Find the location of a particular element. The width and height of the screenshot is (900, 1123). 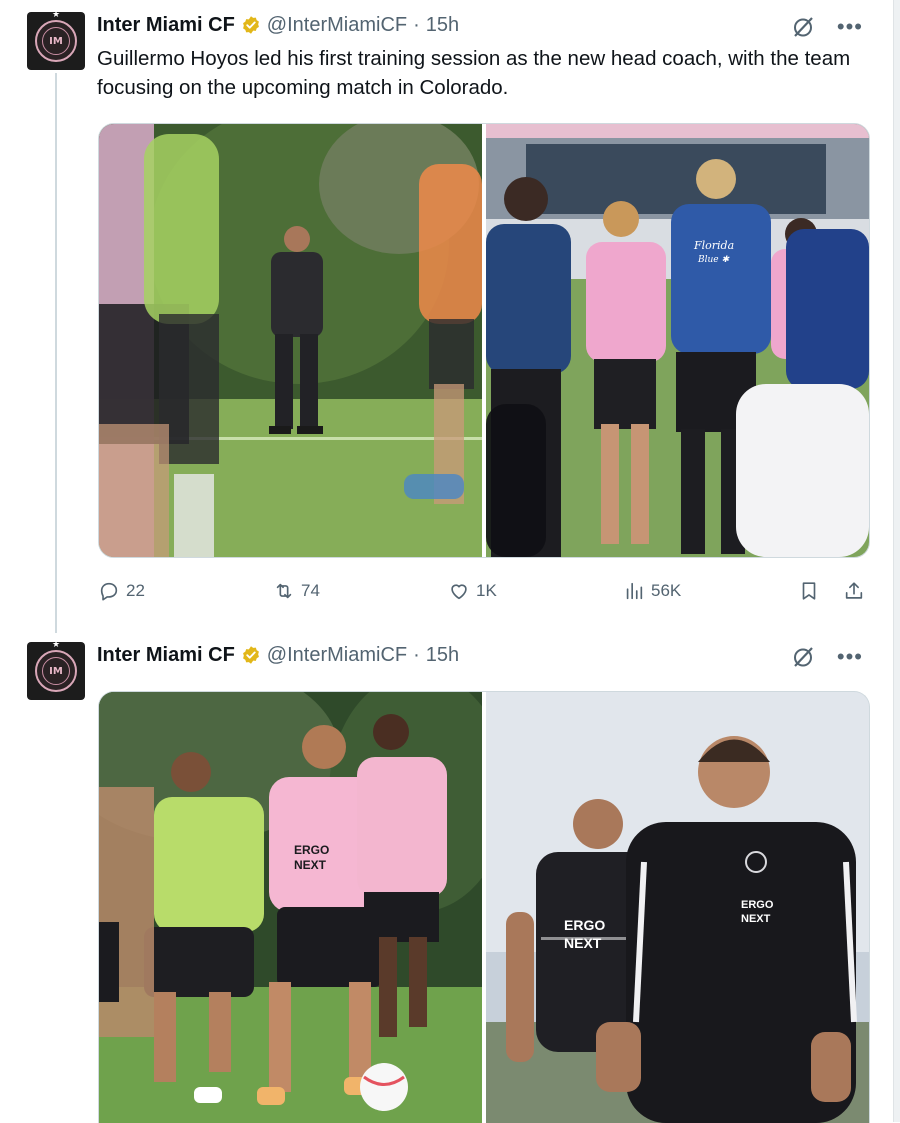

tweet-action-bar: 22 74 1K 56K is located at coordinates (484, 591).